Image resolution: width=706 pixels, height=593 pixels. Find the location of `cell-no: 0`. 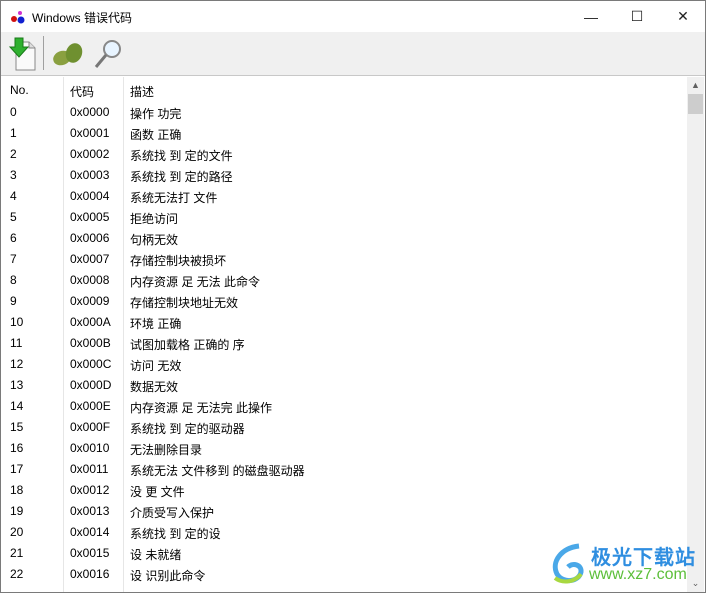

cell-no: 0 is located at coordinates (13, 112).